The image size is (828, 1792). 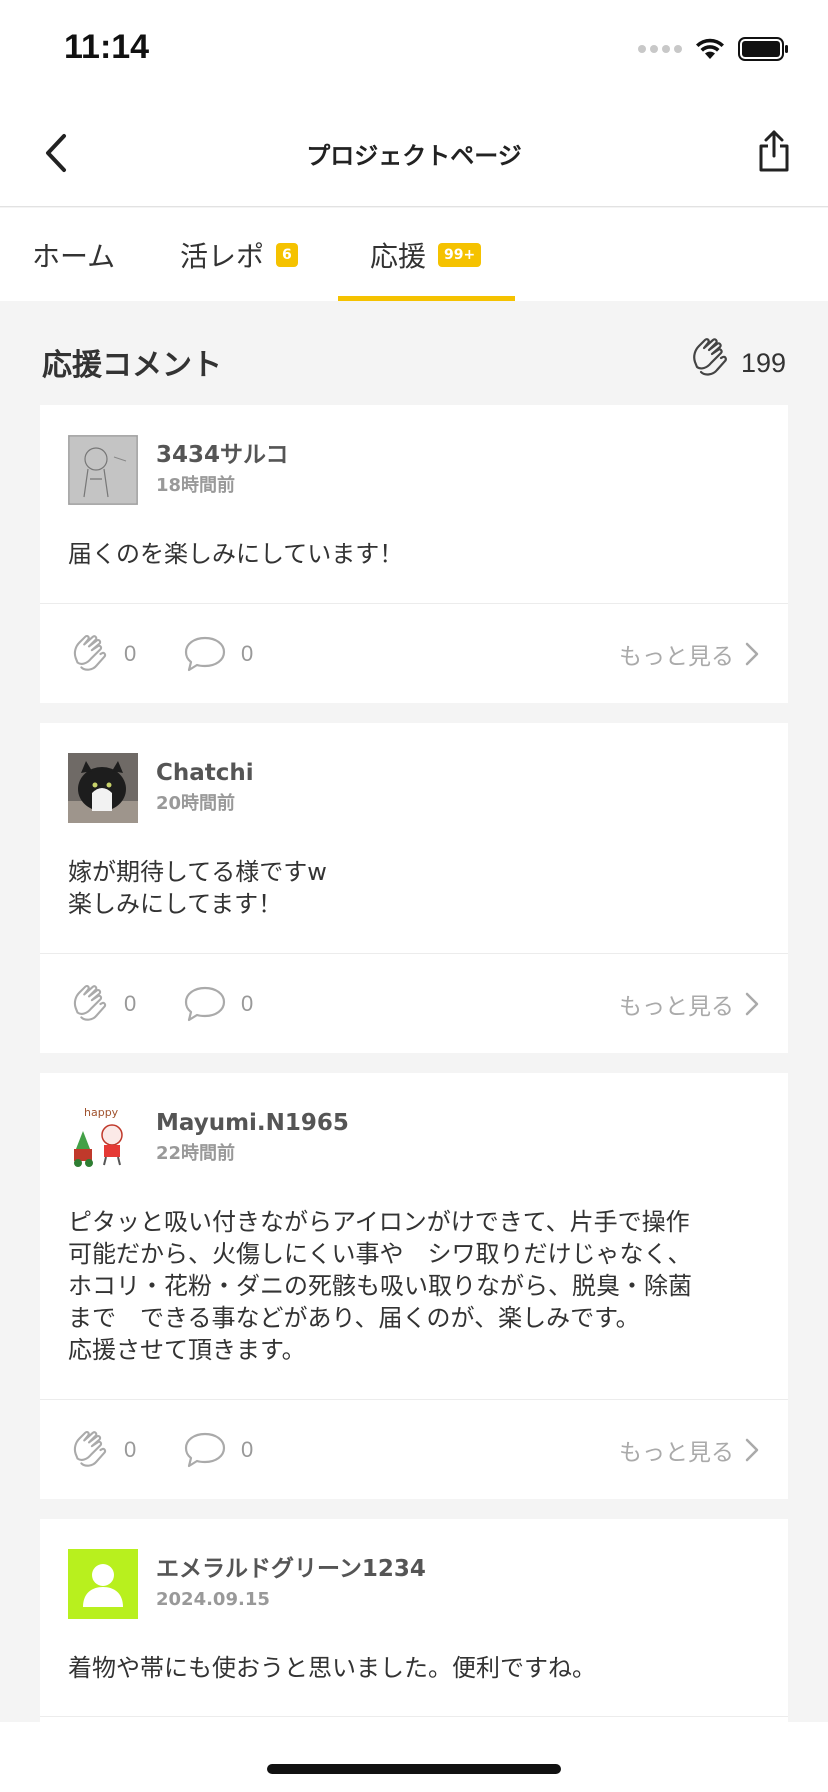 I want to click on tab-label: ホーム, so click(x=74, y=256).